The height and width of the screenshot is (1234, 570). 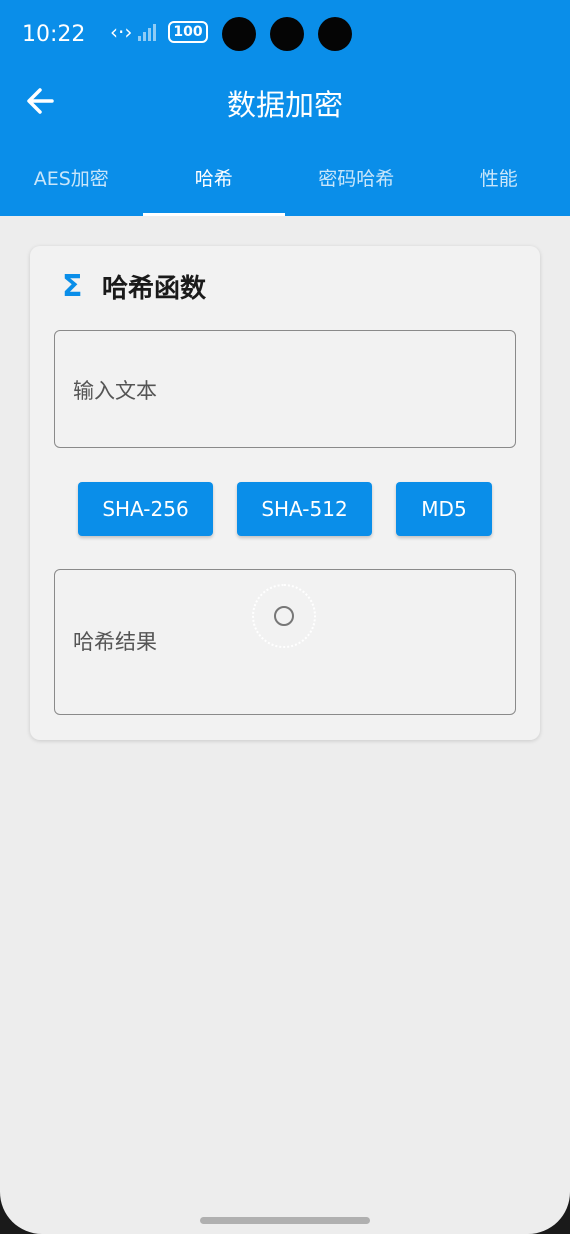 What do you see at coordinates (71, 184) in the screenshot?
I see `tab-aes: AES加密` at bounding box center [71, 184].